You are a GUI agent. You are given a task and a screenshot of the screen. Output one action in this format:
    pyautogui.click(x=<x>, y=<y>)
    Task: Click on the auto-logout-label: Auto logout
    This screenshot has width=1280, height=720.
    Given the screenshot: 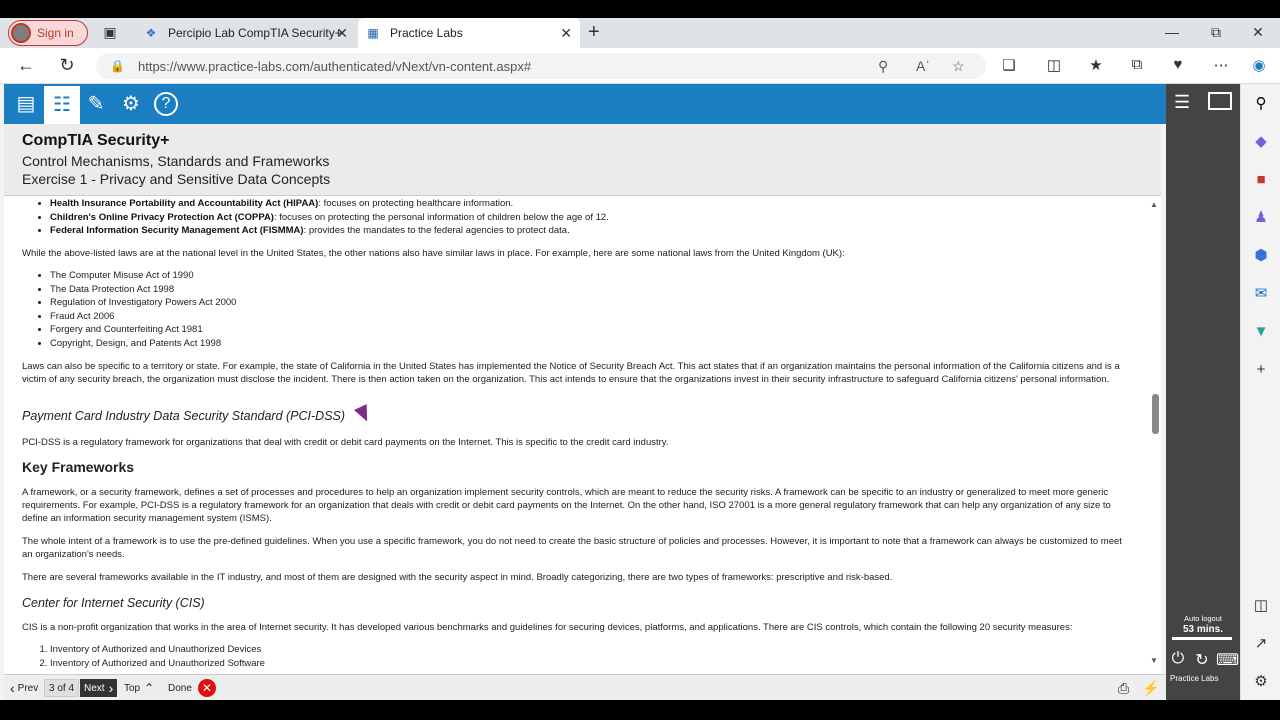 What is the action you would take?
    pyautogui.click(x=1203, y=618)
    